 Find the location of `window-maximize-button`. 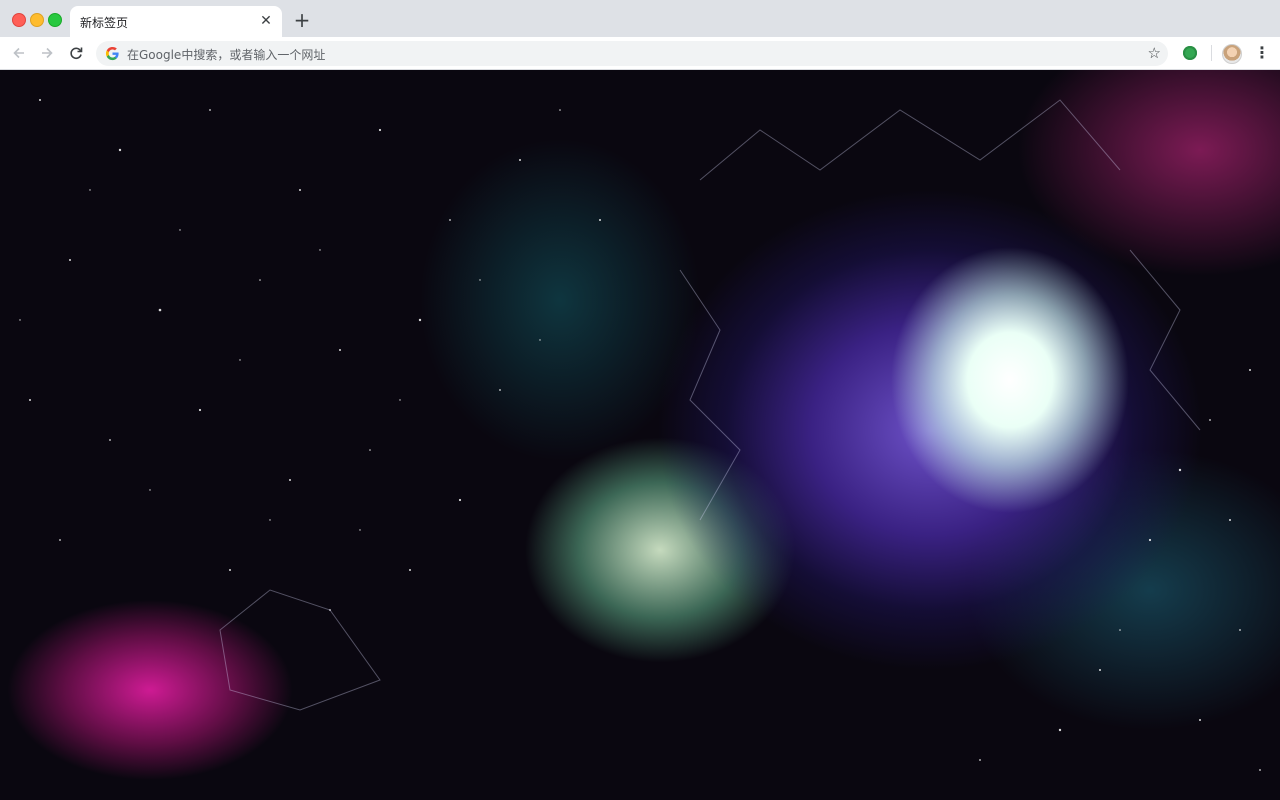

window-maximize-button is located at coordinates (55, 20).